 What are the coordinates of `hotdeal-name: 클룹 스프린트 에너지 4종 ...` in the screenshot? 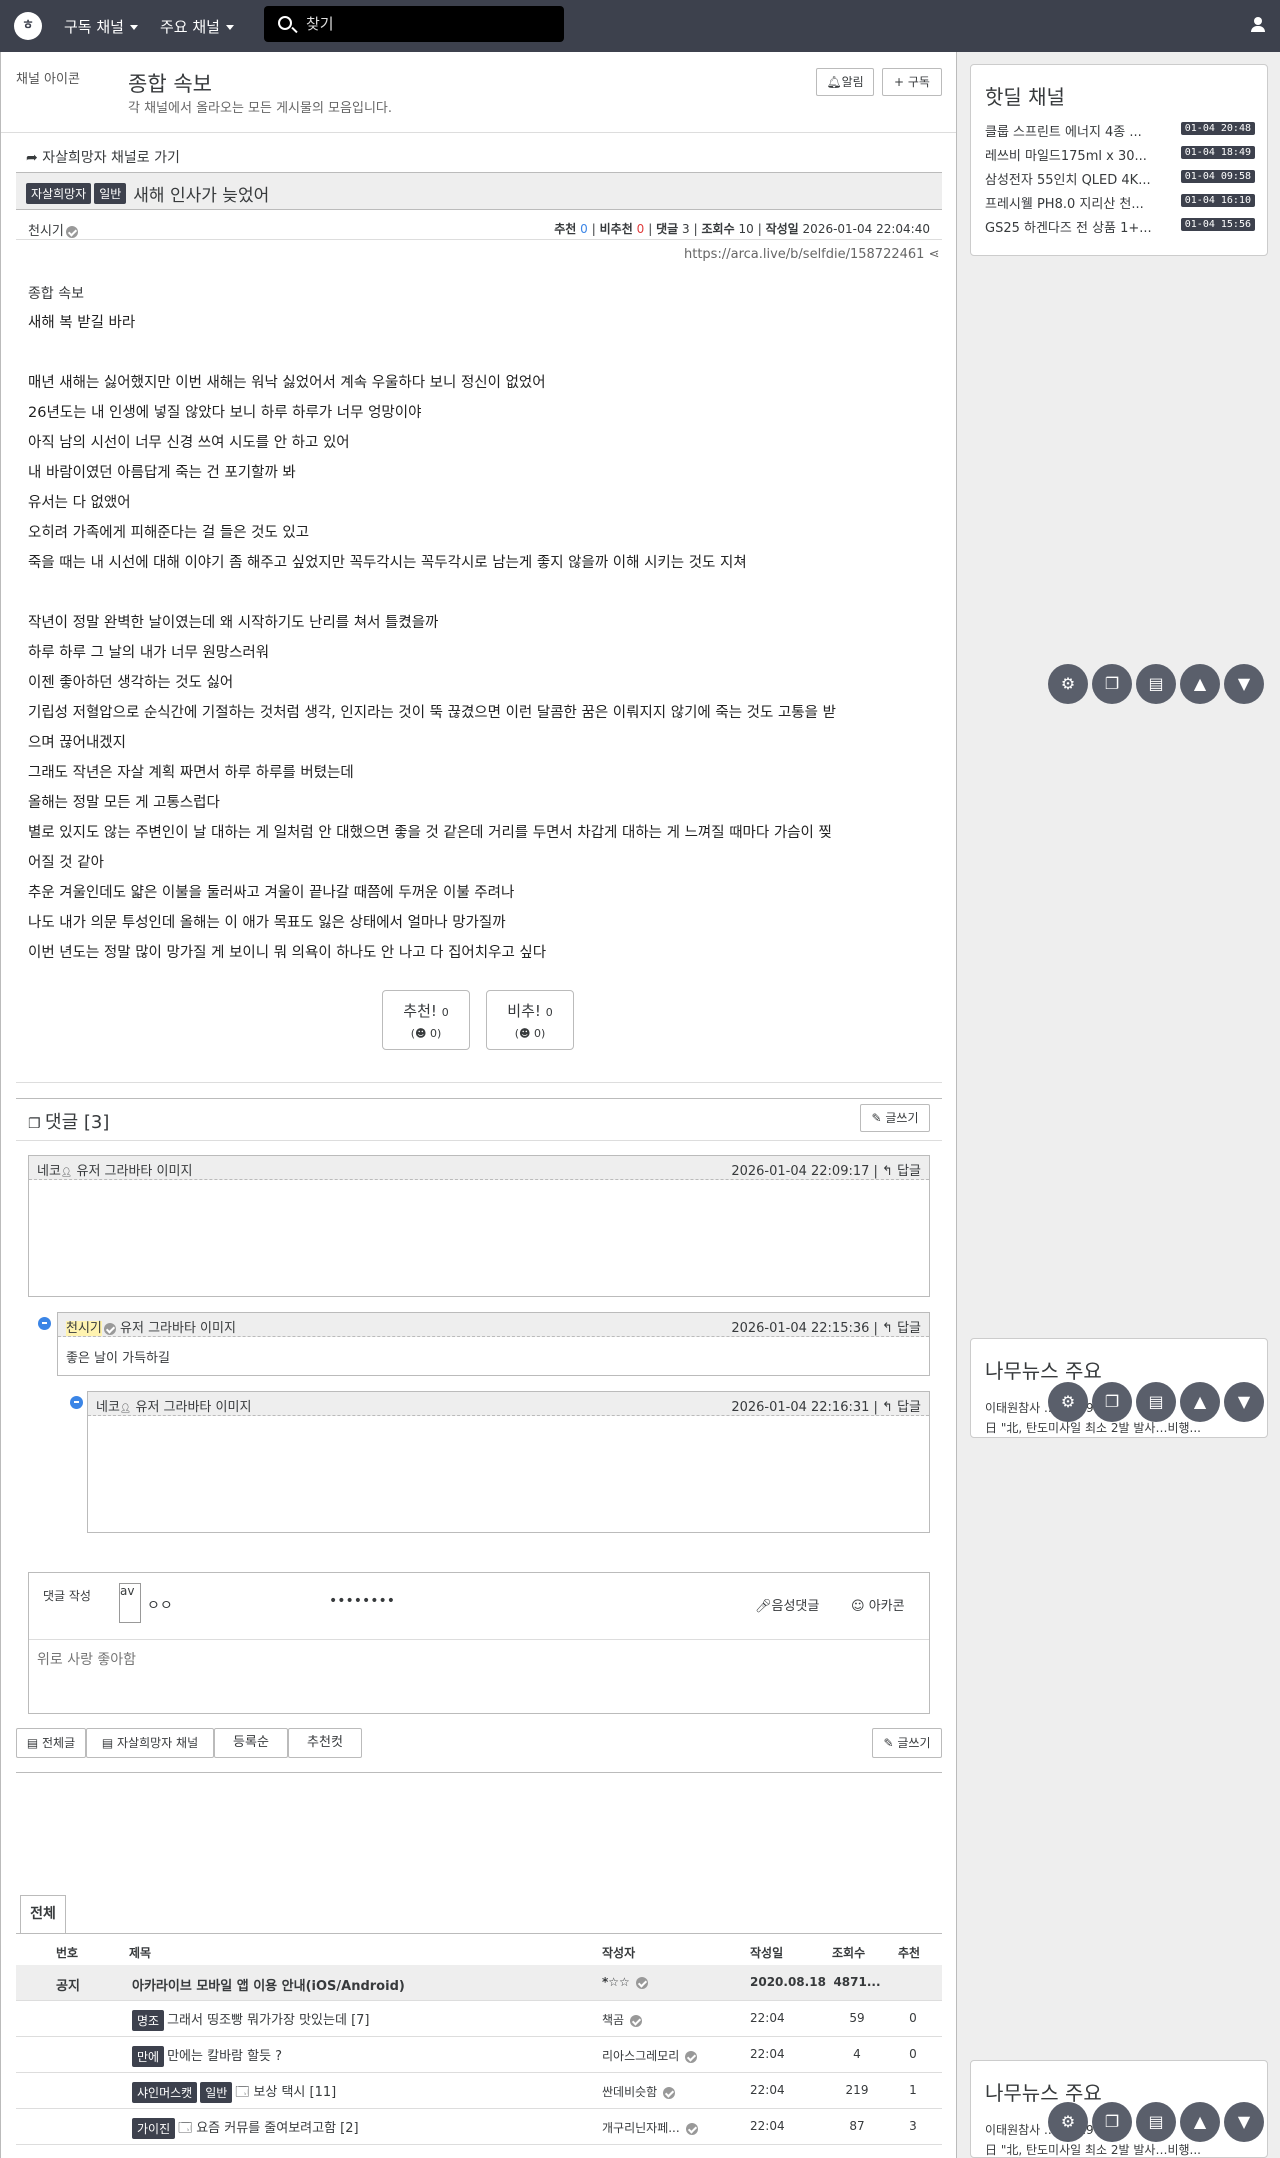 It's located at (1063, 132).